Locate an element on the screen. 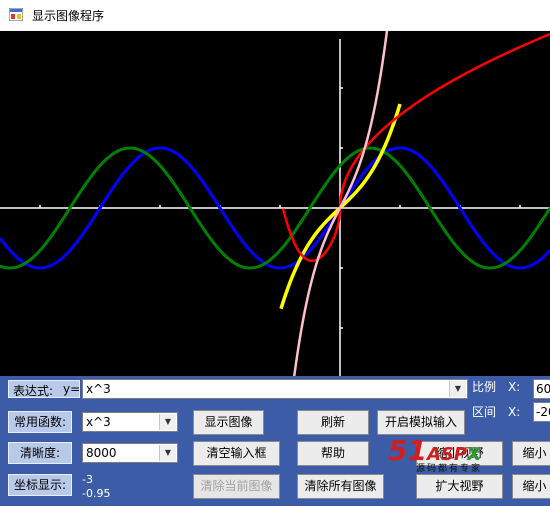 This screenshot has height=506, width=550. ratio-axis-label: X: is located at coordinates (514, 387).